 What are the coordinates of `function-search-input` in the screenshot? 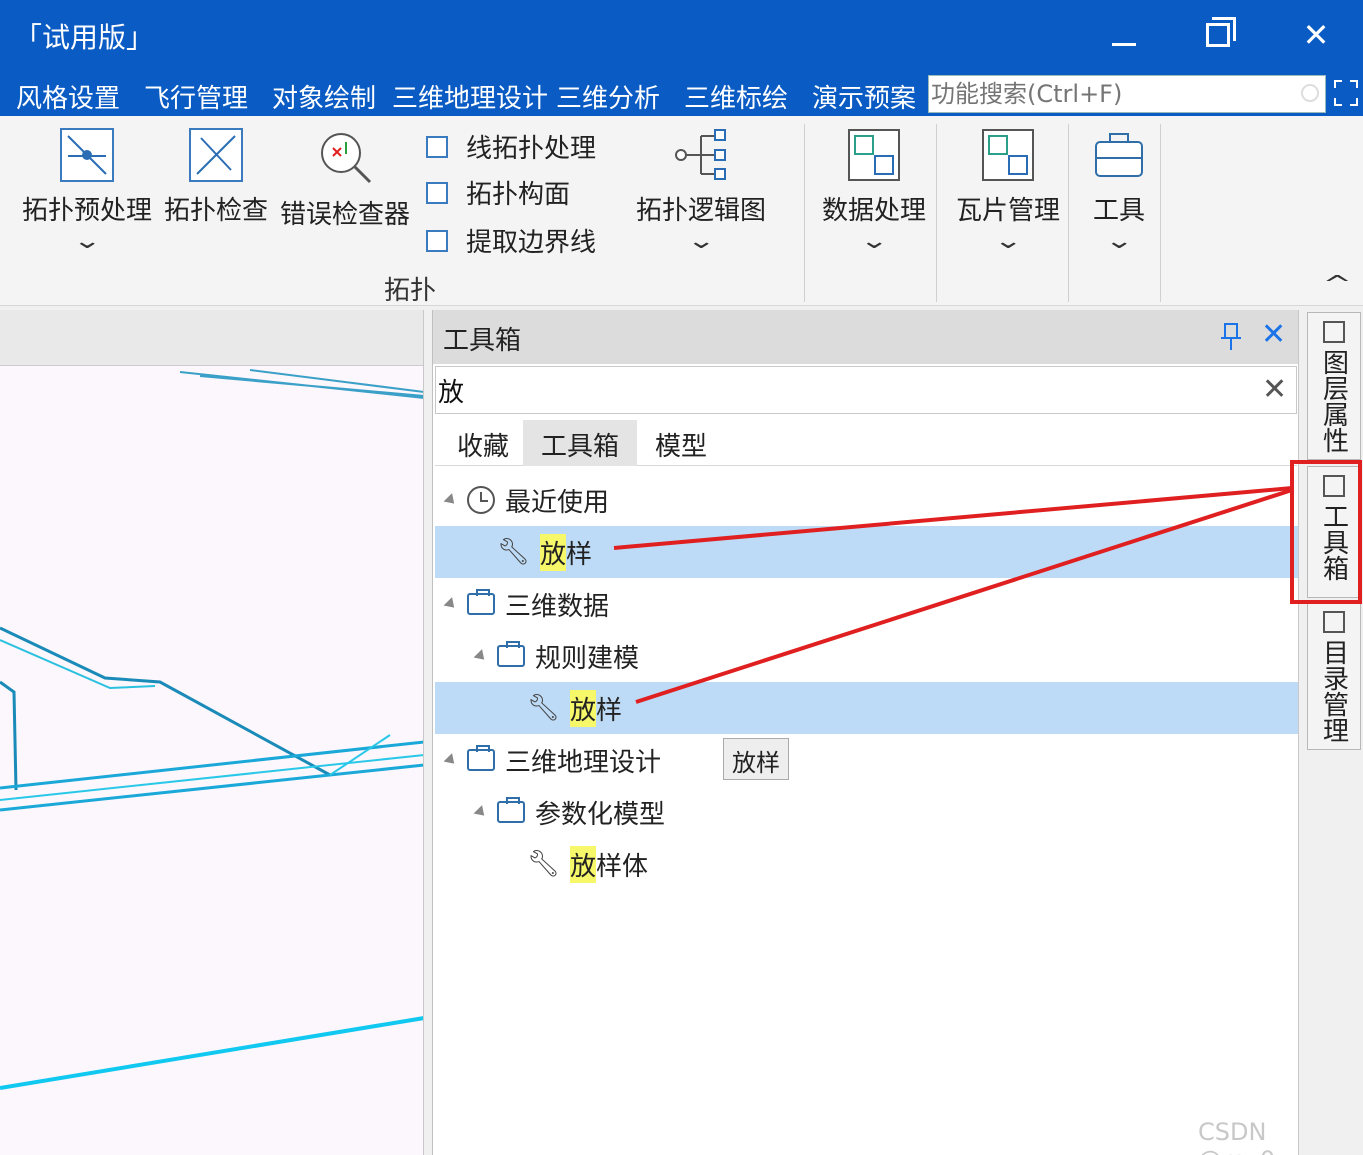 It's located at (1109, 94).